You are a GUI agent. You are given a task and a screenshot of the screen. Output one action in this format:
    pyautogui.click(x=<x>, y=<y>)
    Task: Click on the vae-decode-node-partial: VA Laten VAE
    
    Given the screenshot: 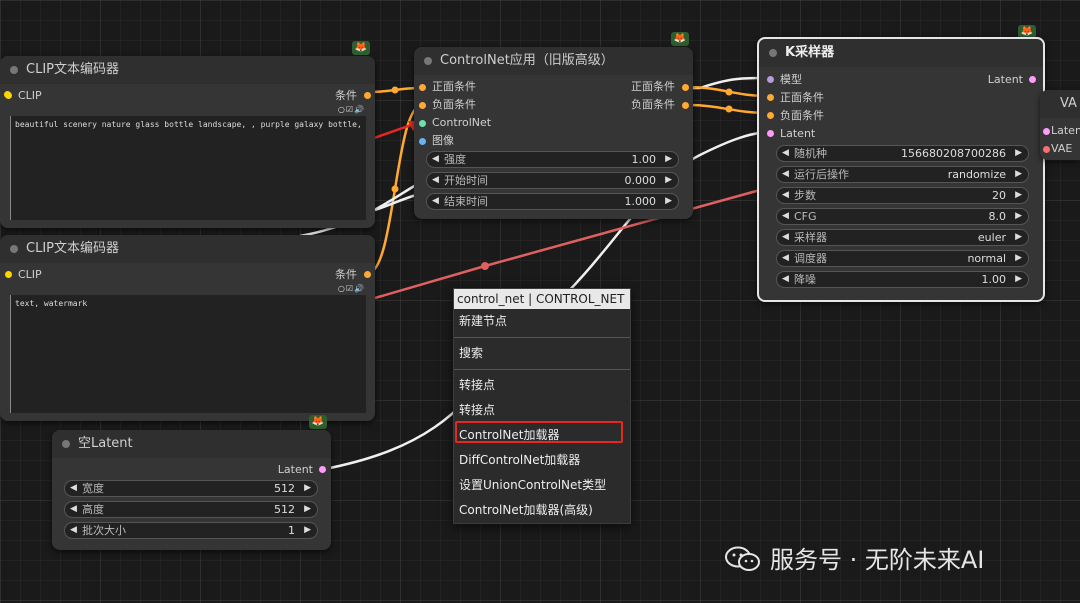 What is the action you would take?
    pyautogui.click(x=1060, y=125)
    